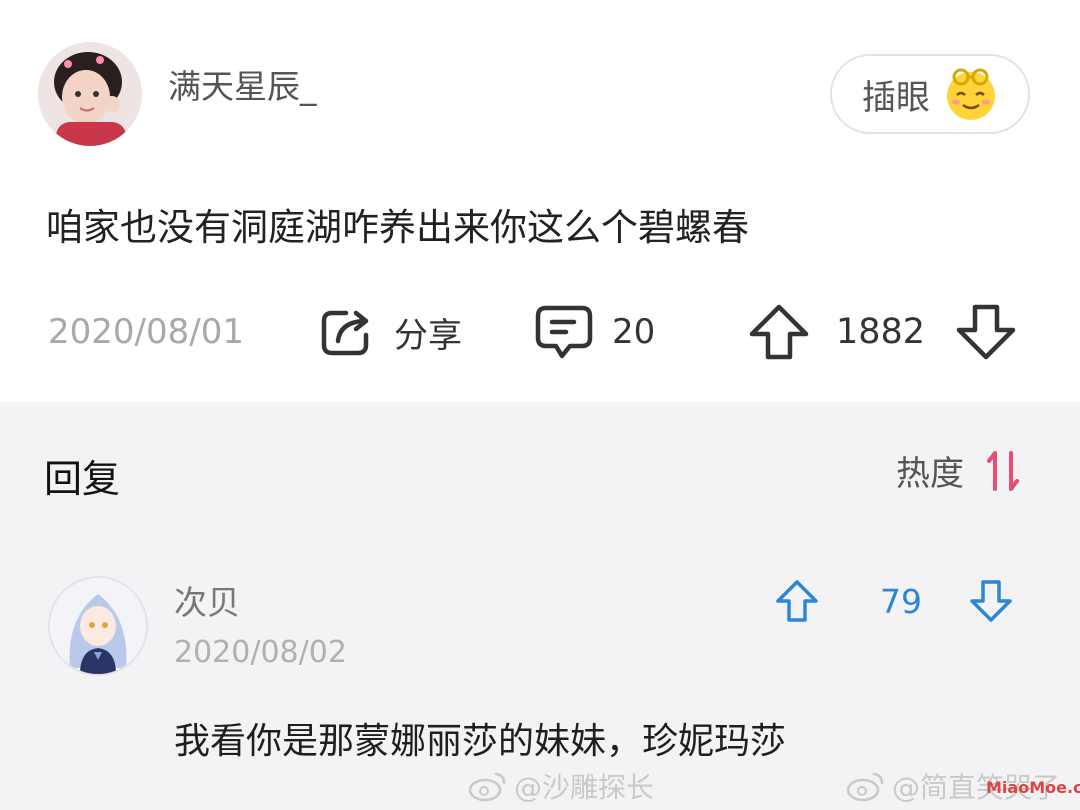  Describe the element at coordinates (345, 333) in the screenshot. I see `share-icon` at that location.